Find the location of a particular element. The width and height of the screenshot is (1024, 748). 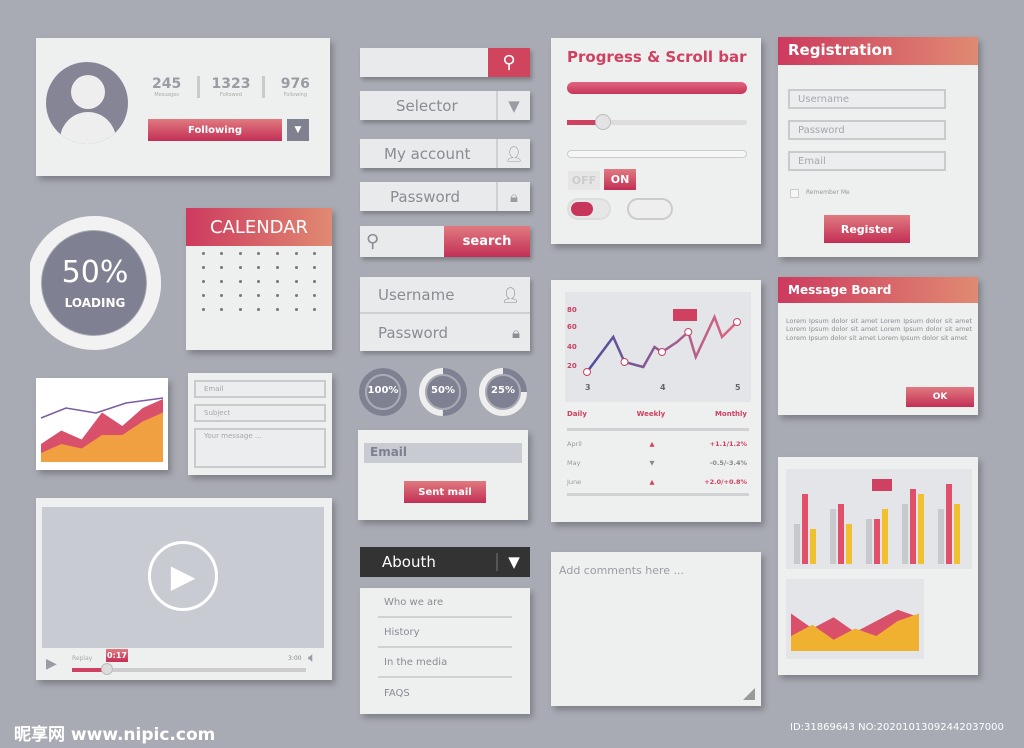

play-icon: ▶ is located at coordinates (183, 576).